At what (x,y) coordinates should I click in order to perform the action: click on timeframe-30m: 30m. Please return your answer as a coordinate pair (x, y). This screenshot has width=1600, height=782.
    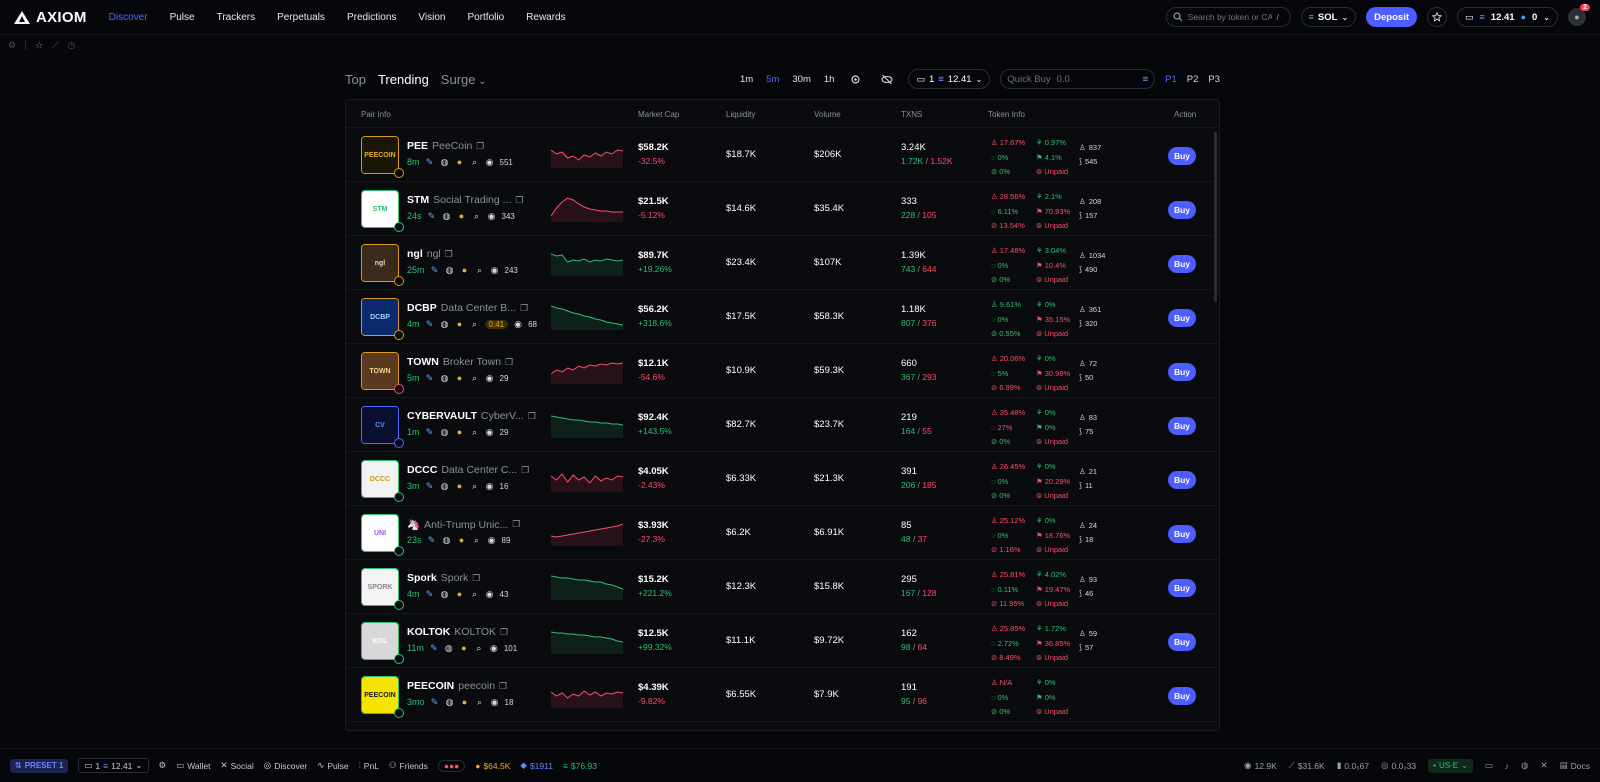
    Looking at the image, I should click on (801, 79).